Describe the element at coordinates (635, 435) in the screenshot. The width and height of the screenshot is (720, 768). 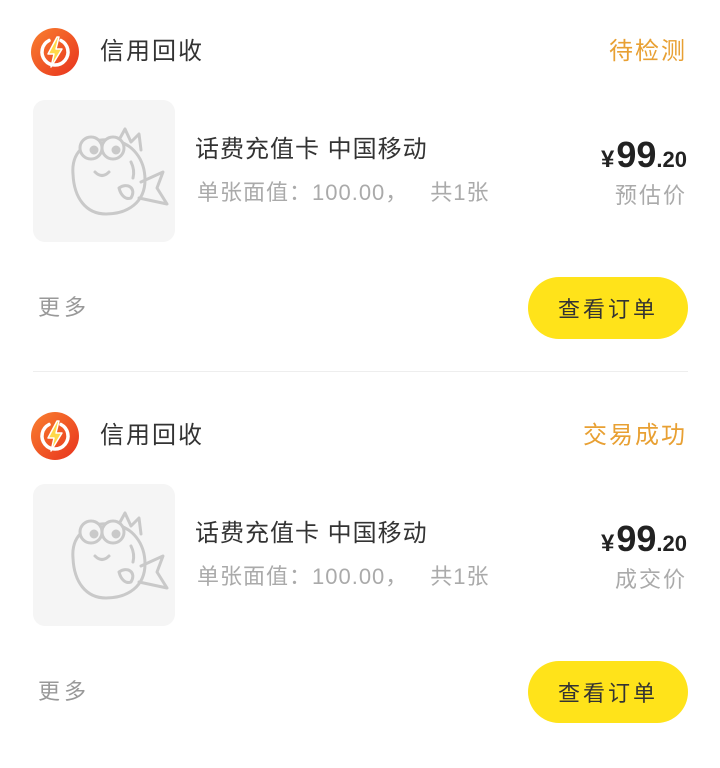
I see `order-status: 交易成功` at that location.